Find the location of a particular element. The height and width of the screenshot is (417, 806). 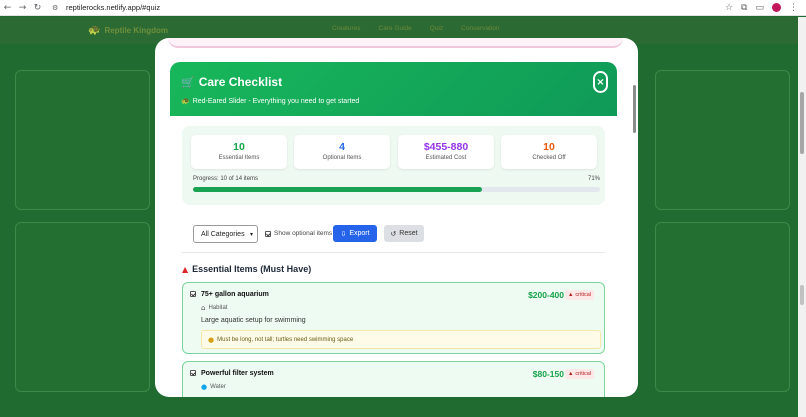

stat-label: Checked Off is located at coordinates (549, 158).